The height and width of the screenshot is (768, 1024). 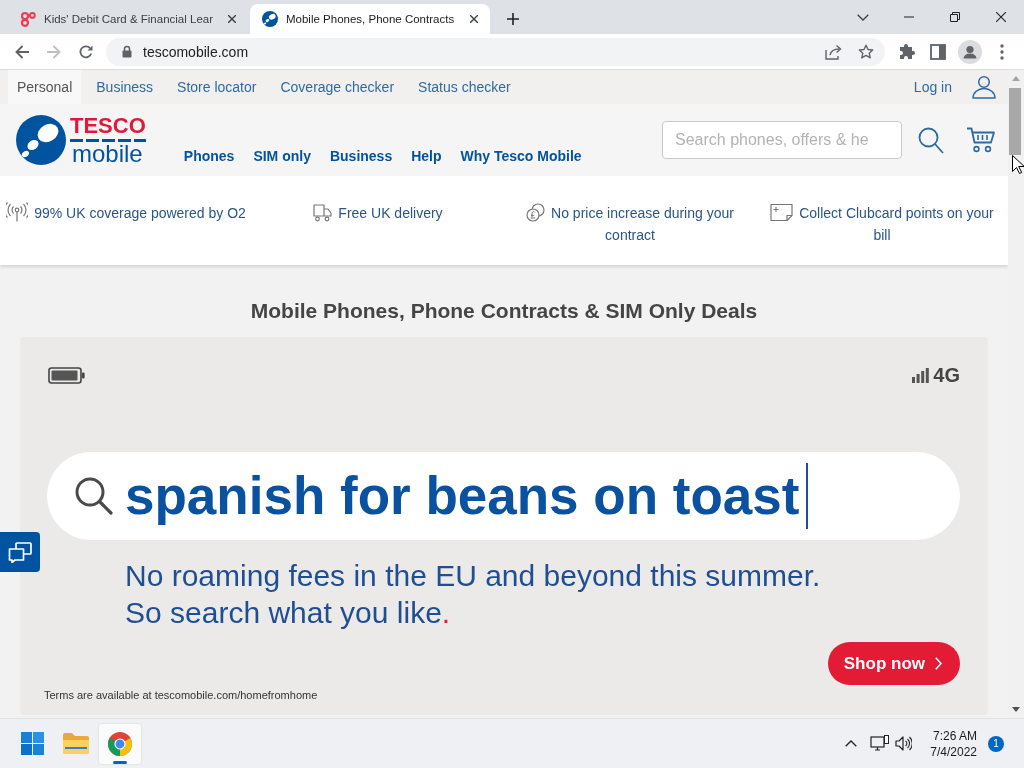 What do you see at coordinates (521, 156) in the screenshot?
I see `main-nav-link: Why Tesco Mobile` at bounding box center [521, 156].